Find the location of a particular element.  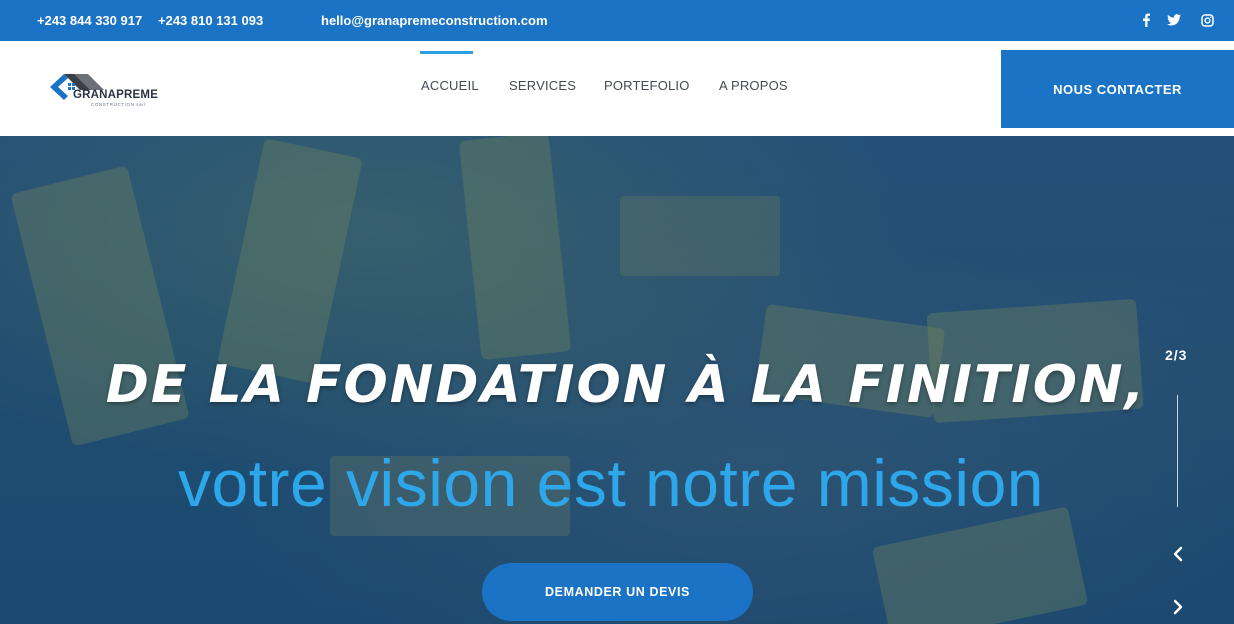

email-link: hello@granapremeconstruction.com is located at coordinates (434, 20).